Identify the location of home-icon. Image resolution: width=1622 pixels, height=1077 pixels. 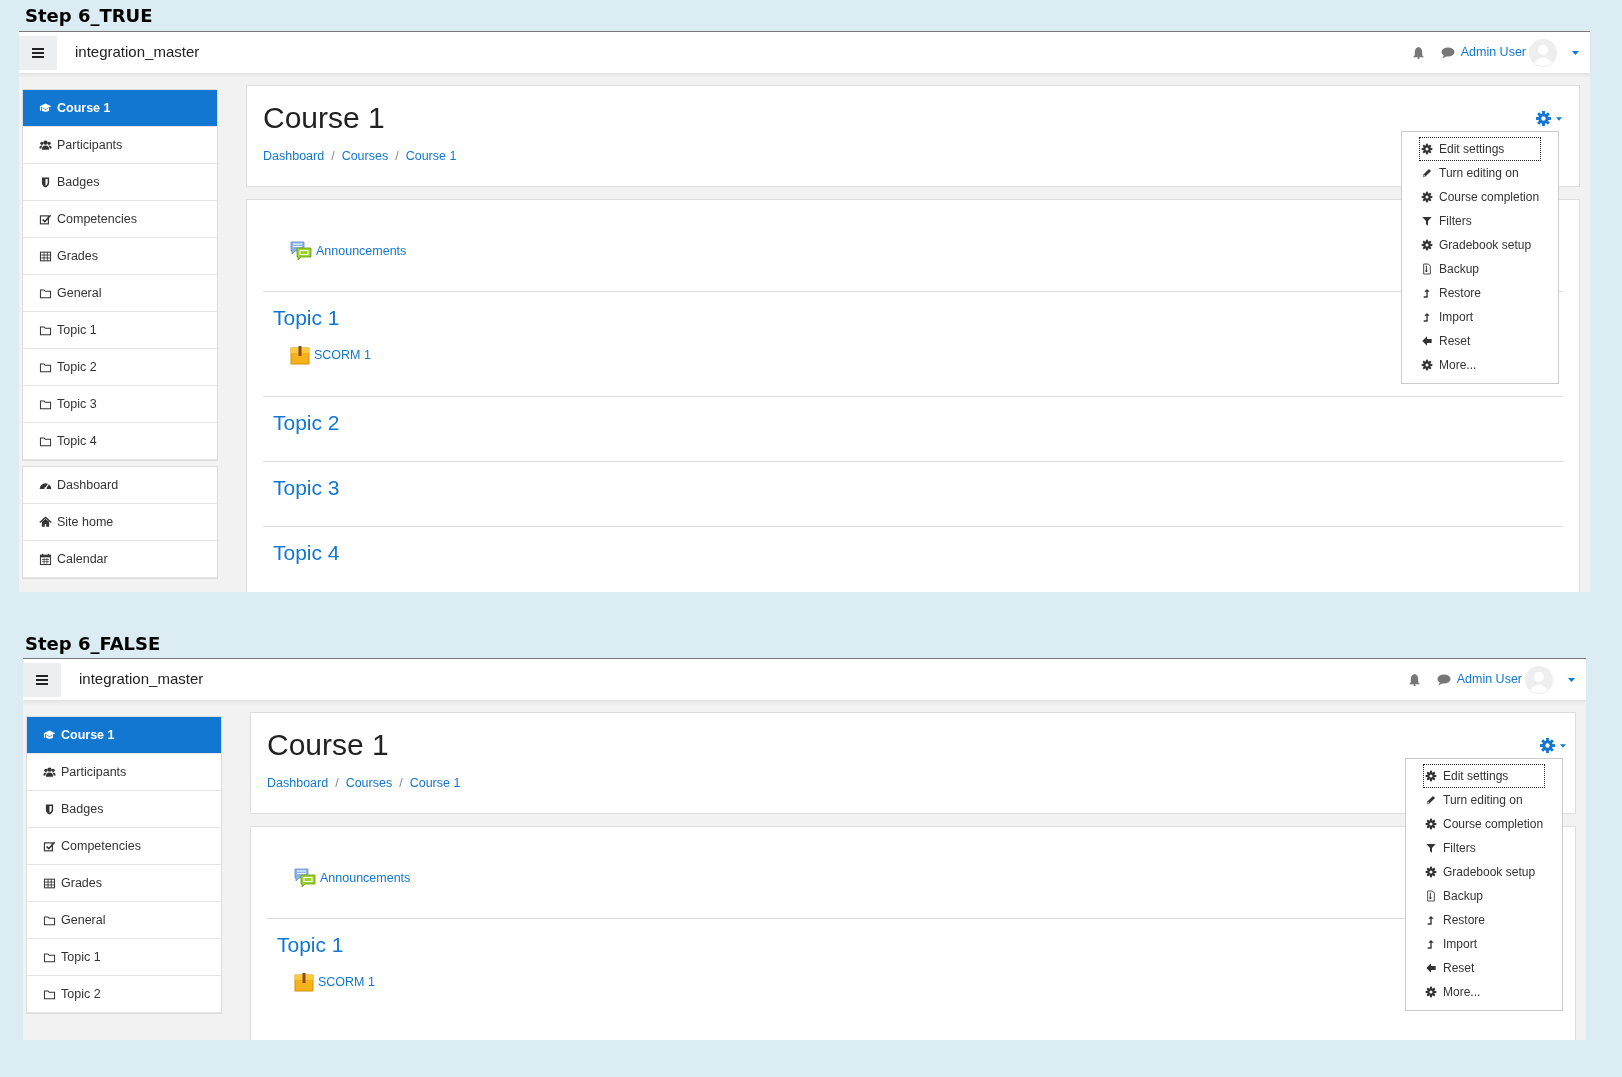
(45, 522).